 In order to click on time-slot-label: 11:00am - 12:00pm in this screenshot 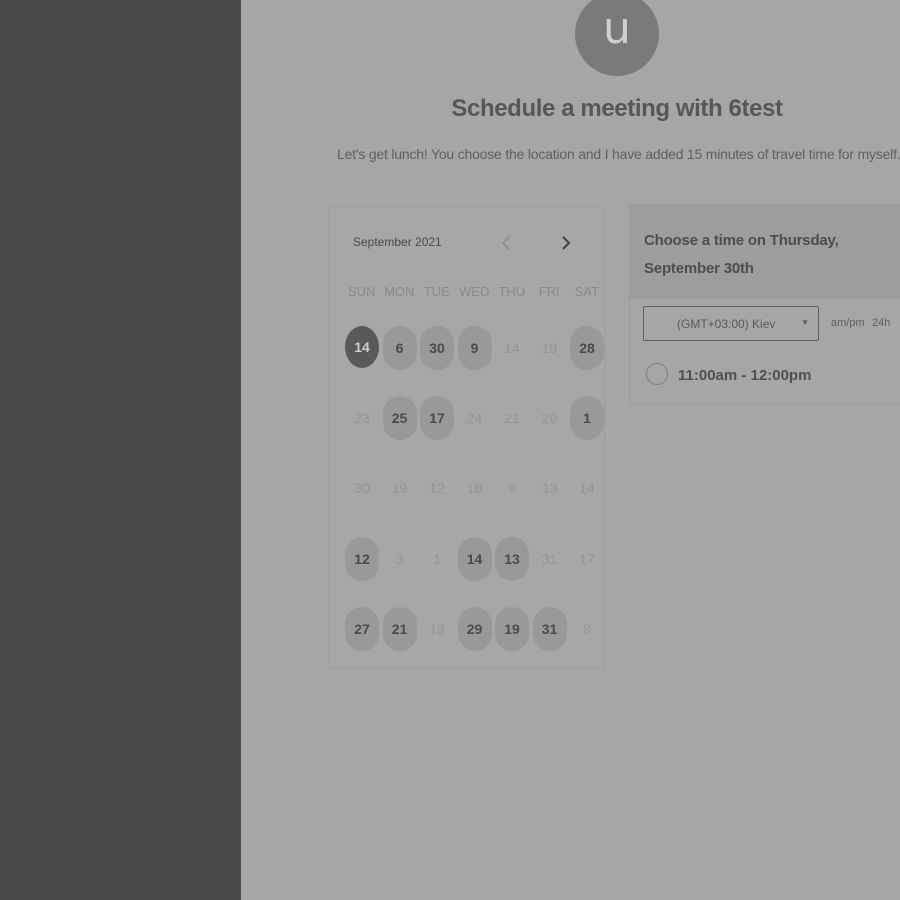, I will do `click(744, 375)`.